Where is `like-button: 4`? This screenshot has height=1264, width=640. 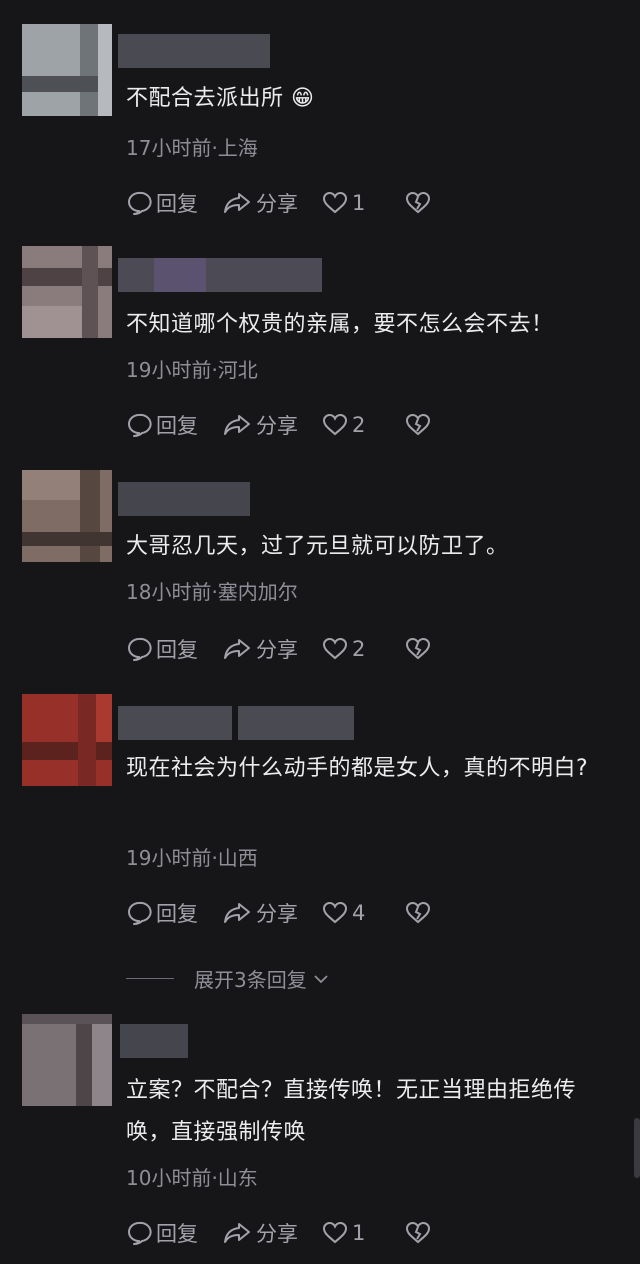 like-button: 4 is located at coordinates (343, 913).